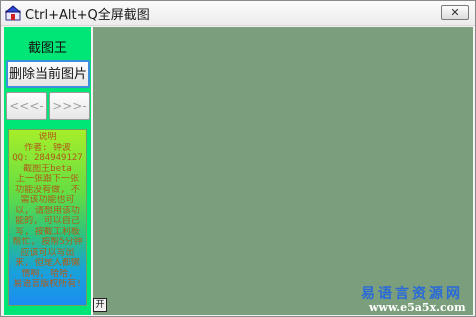 This screenshot has height=317, width=476. What do you see at coordinates (47, 273) in the screenshot?
I see `info-line: 惰啊, 哈哈,` at bounding box center [47, 273].